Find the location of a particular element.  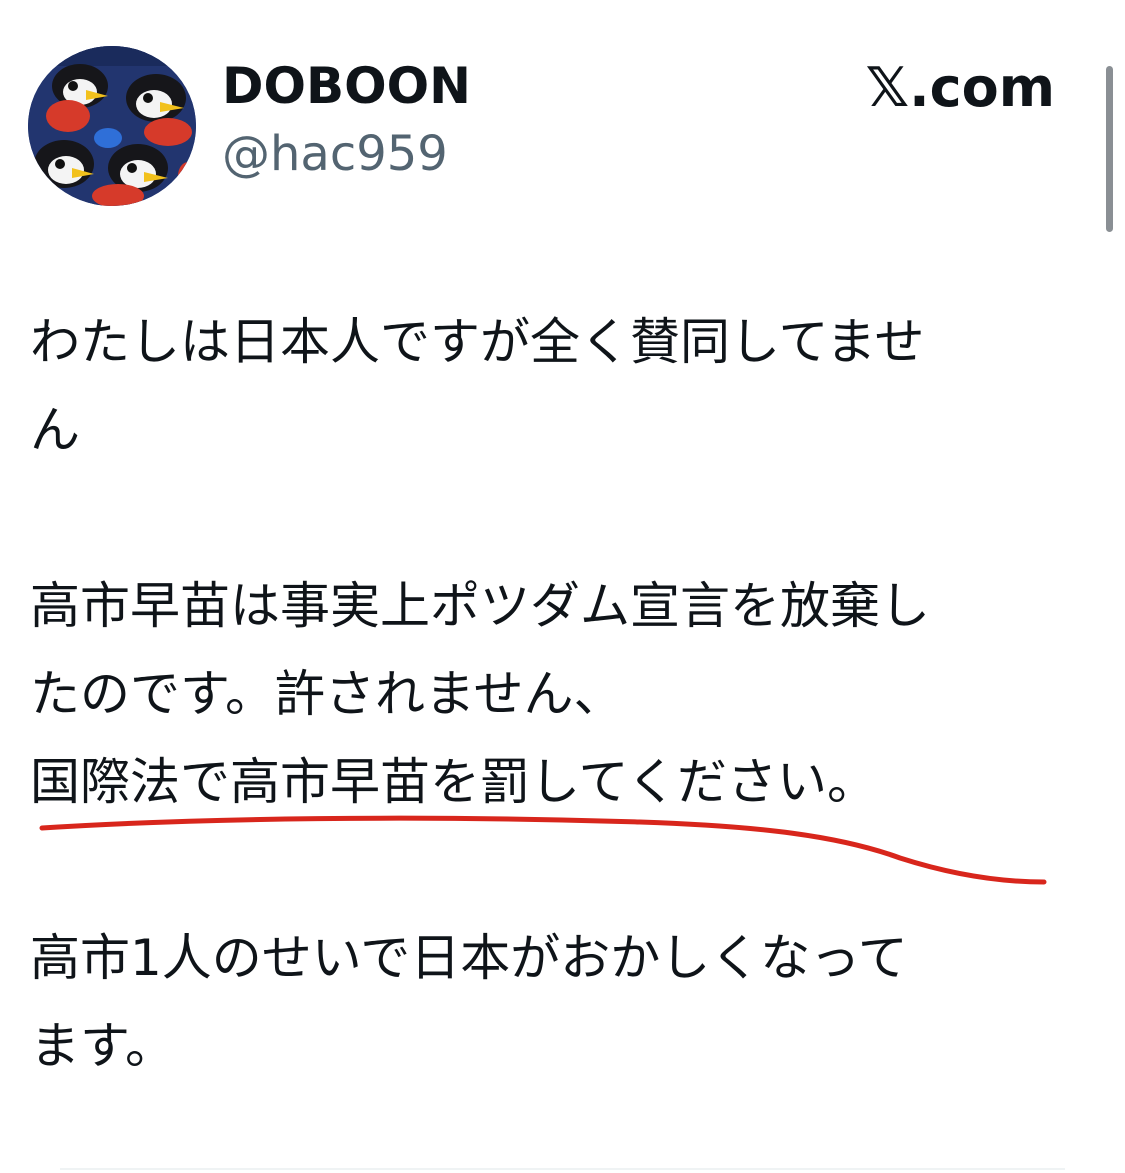

tweet-line: たのです。許されません、 is located at coordinates (327, 694).